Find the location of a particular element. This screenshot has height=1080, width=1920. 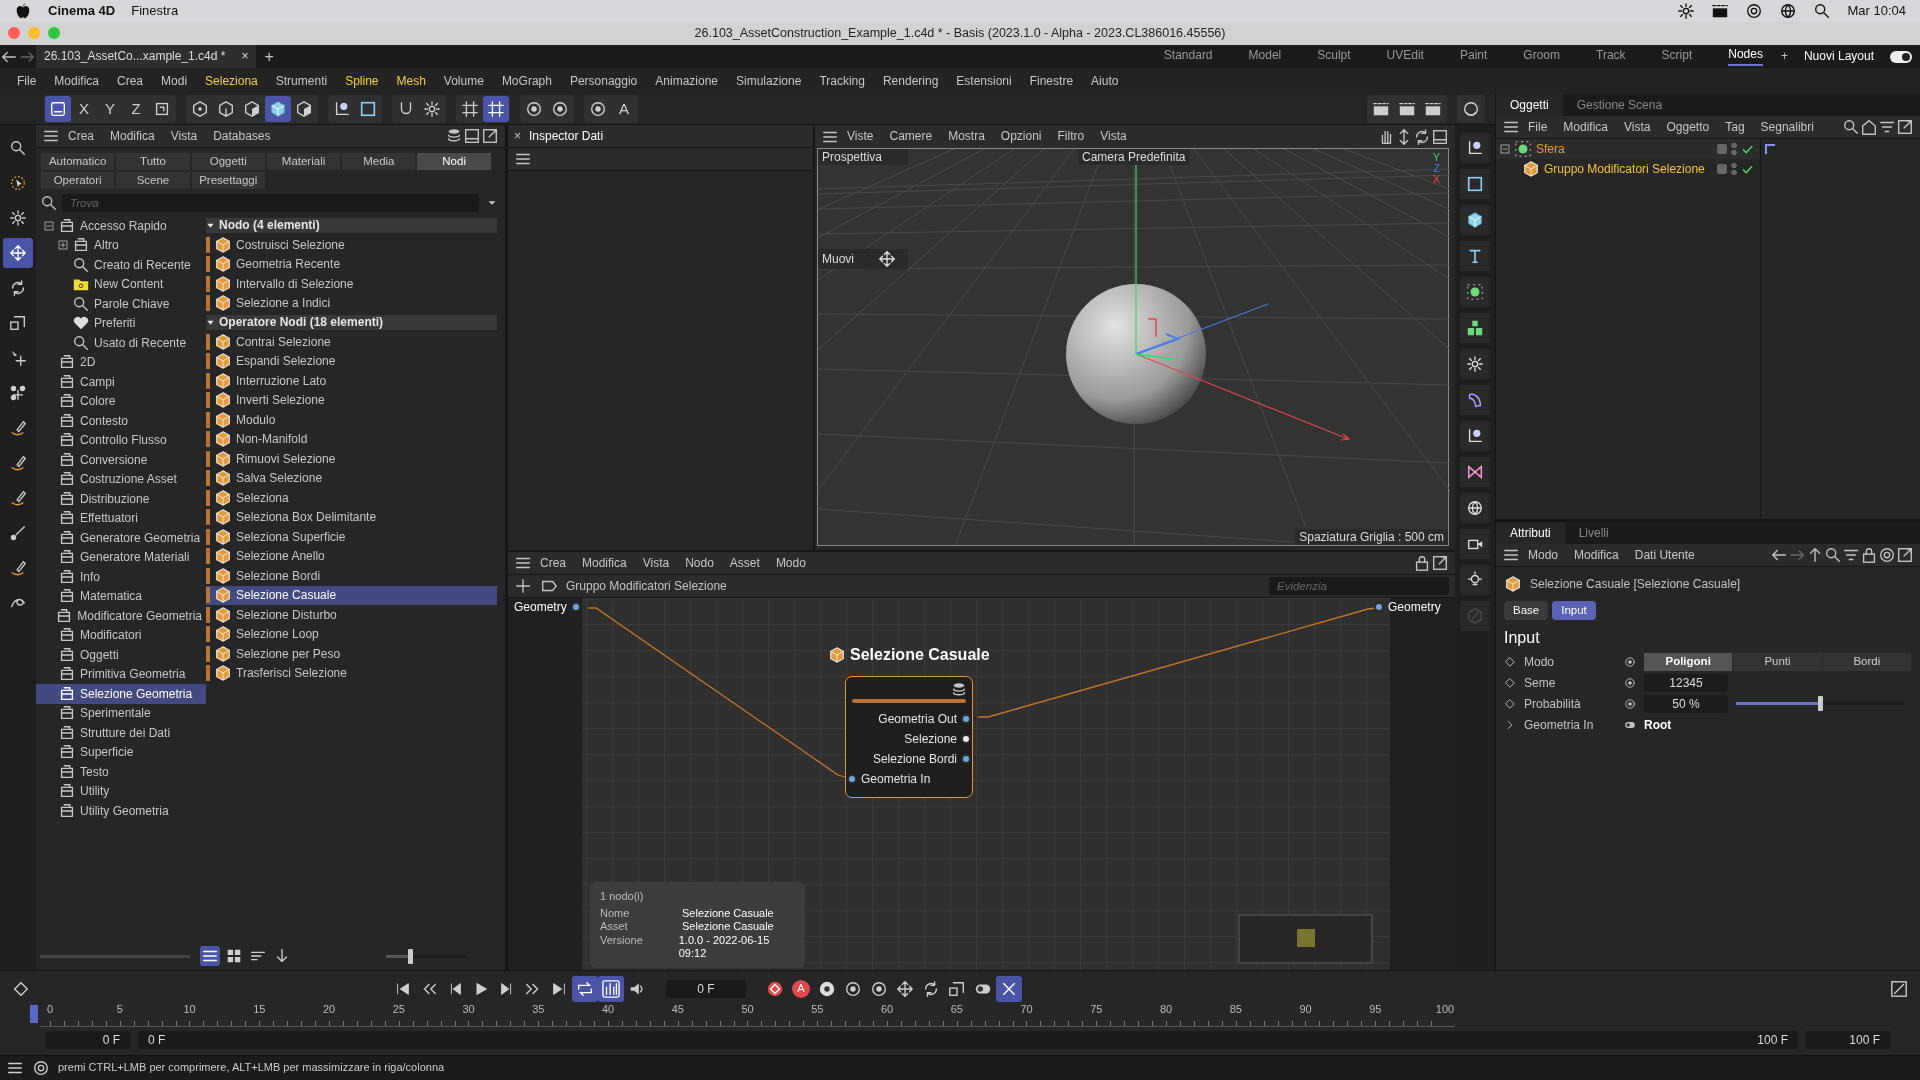

tree-item: Sperimentale is located at coordinates (115, 713).